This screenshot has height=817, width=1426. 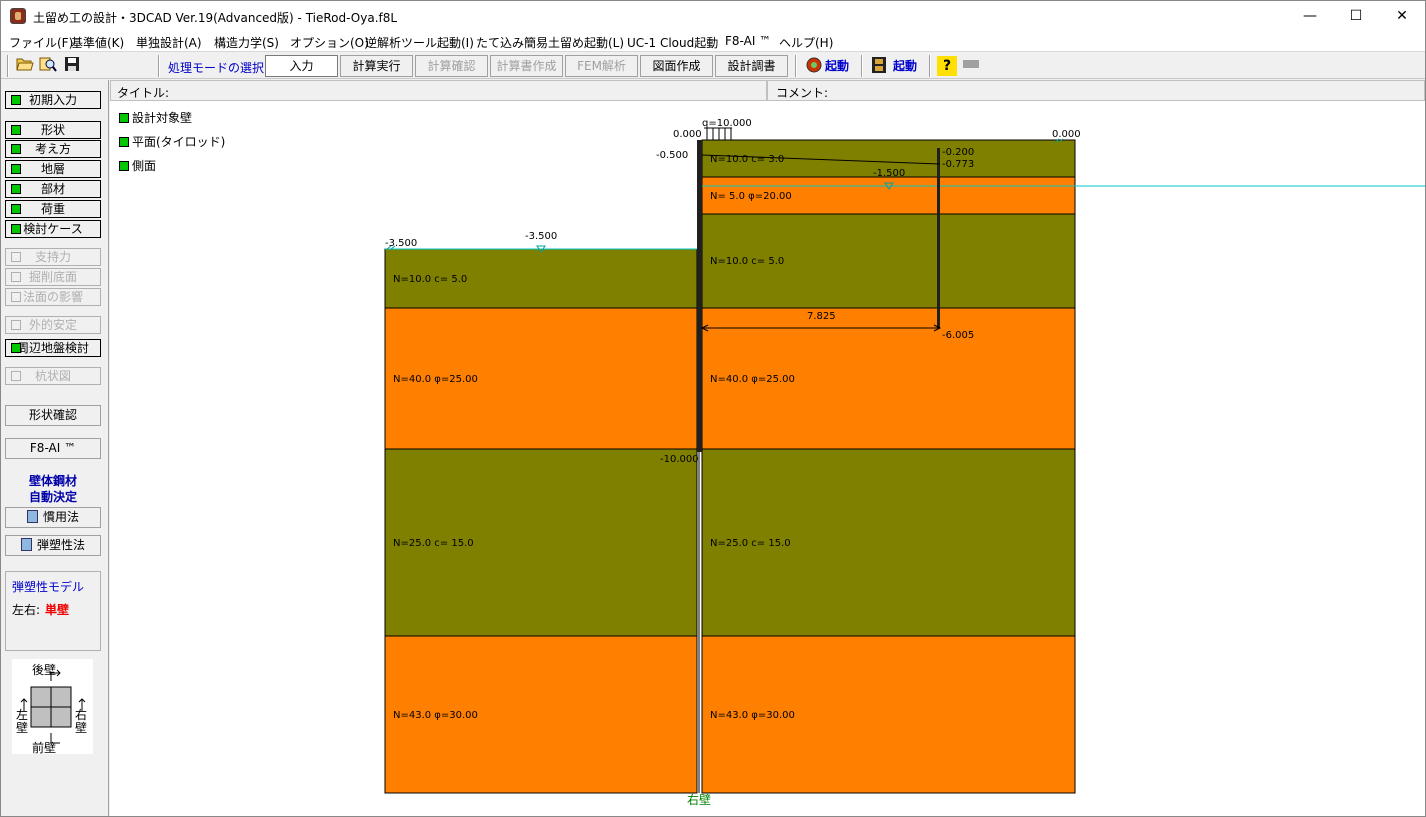 What do you see at coordinates (541, 236) in the screenshot?
I see `left-water-label: -3.500` at bounding box center [541, 236].